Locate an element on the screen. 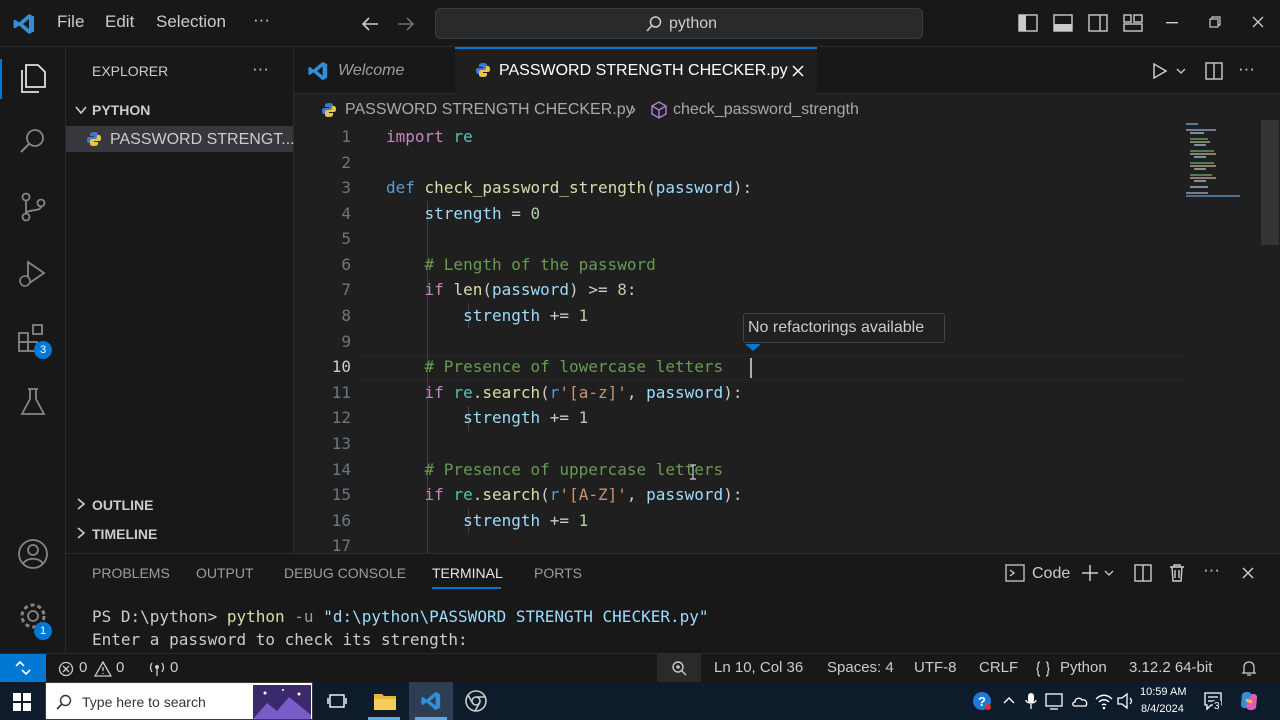  forward-arrow-icon is located at coordinates (406, 24).